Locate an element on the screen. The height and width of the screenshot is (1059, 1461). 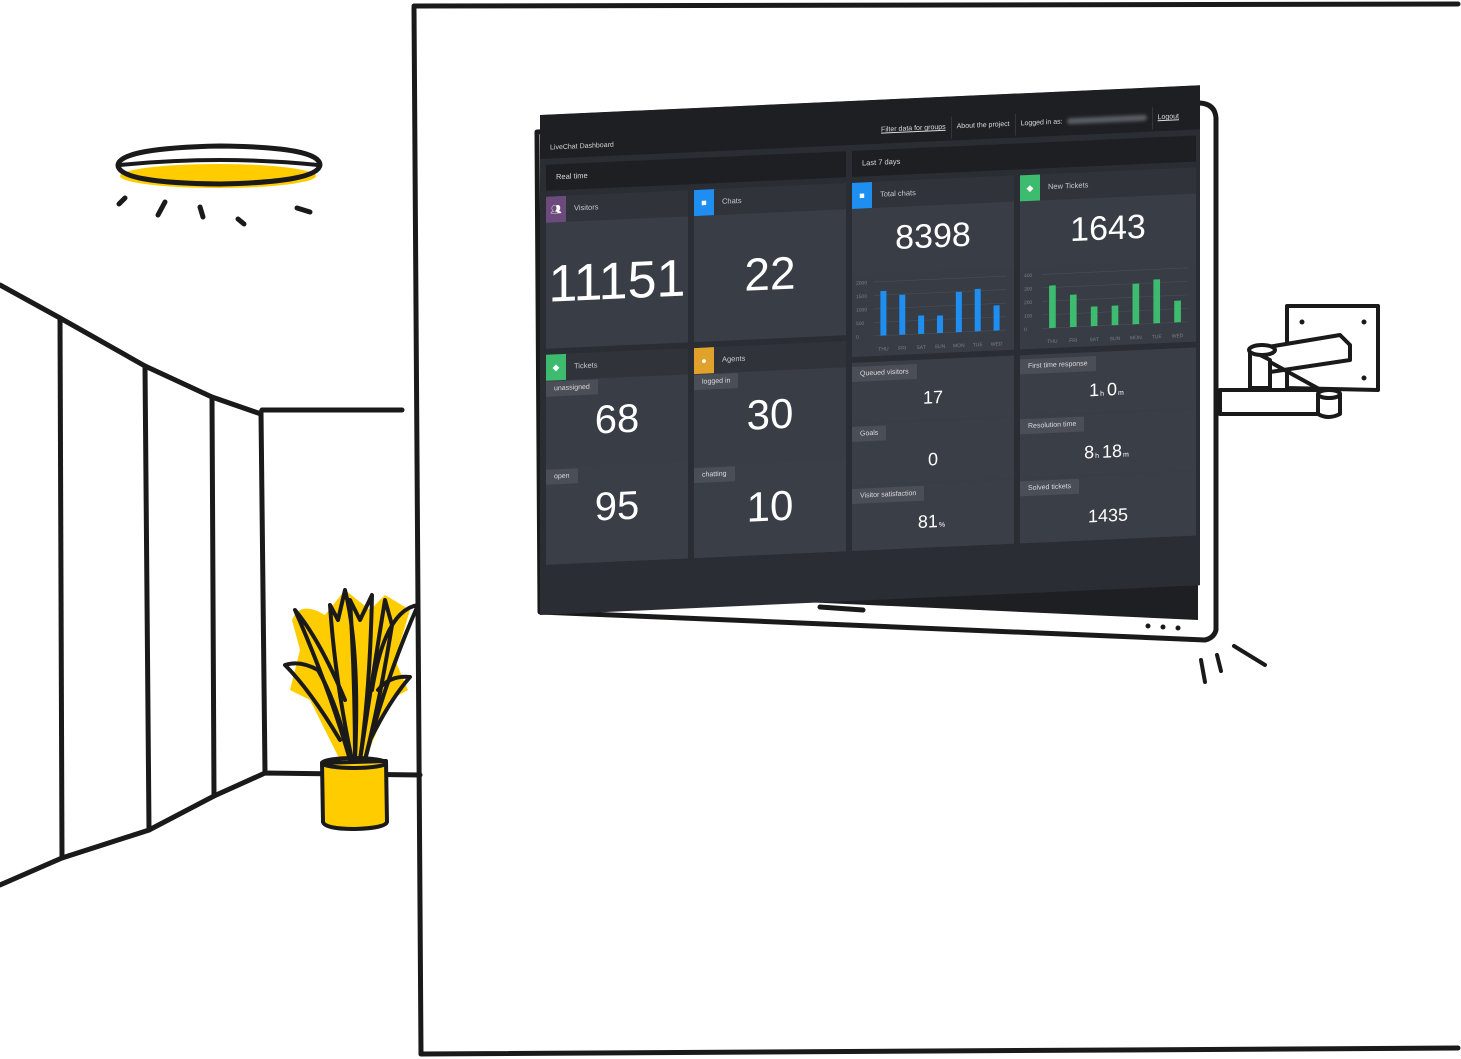
solved-tickets-value: 1435 is located at coordinates (1108, 515).